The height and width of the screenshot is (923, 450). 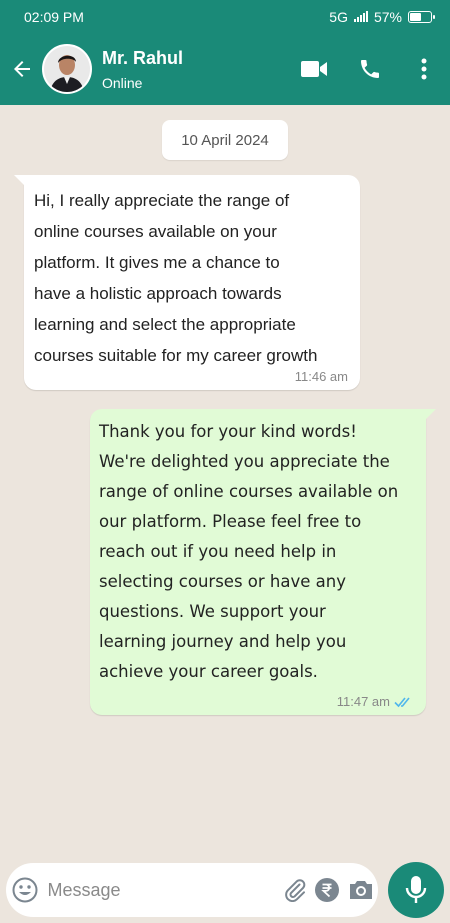 I want to click on emoji-button, so click(x=24, y=890).